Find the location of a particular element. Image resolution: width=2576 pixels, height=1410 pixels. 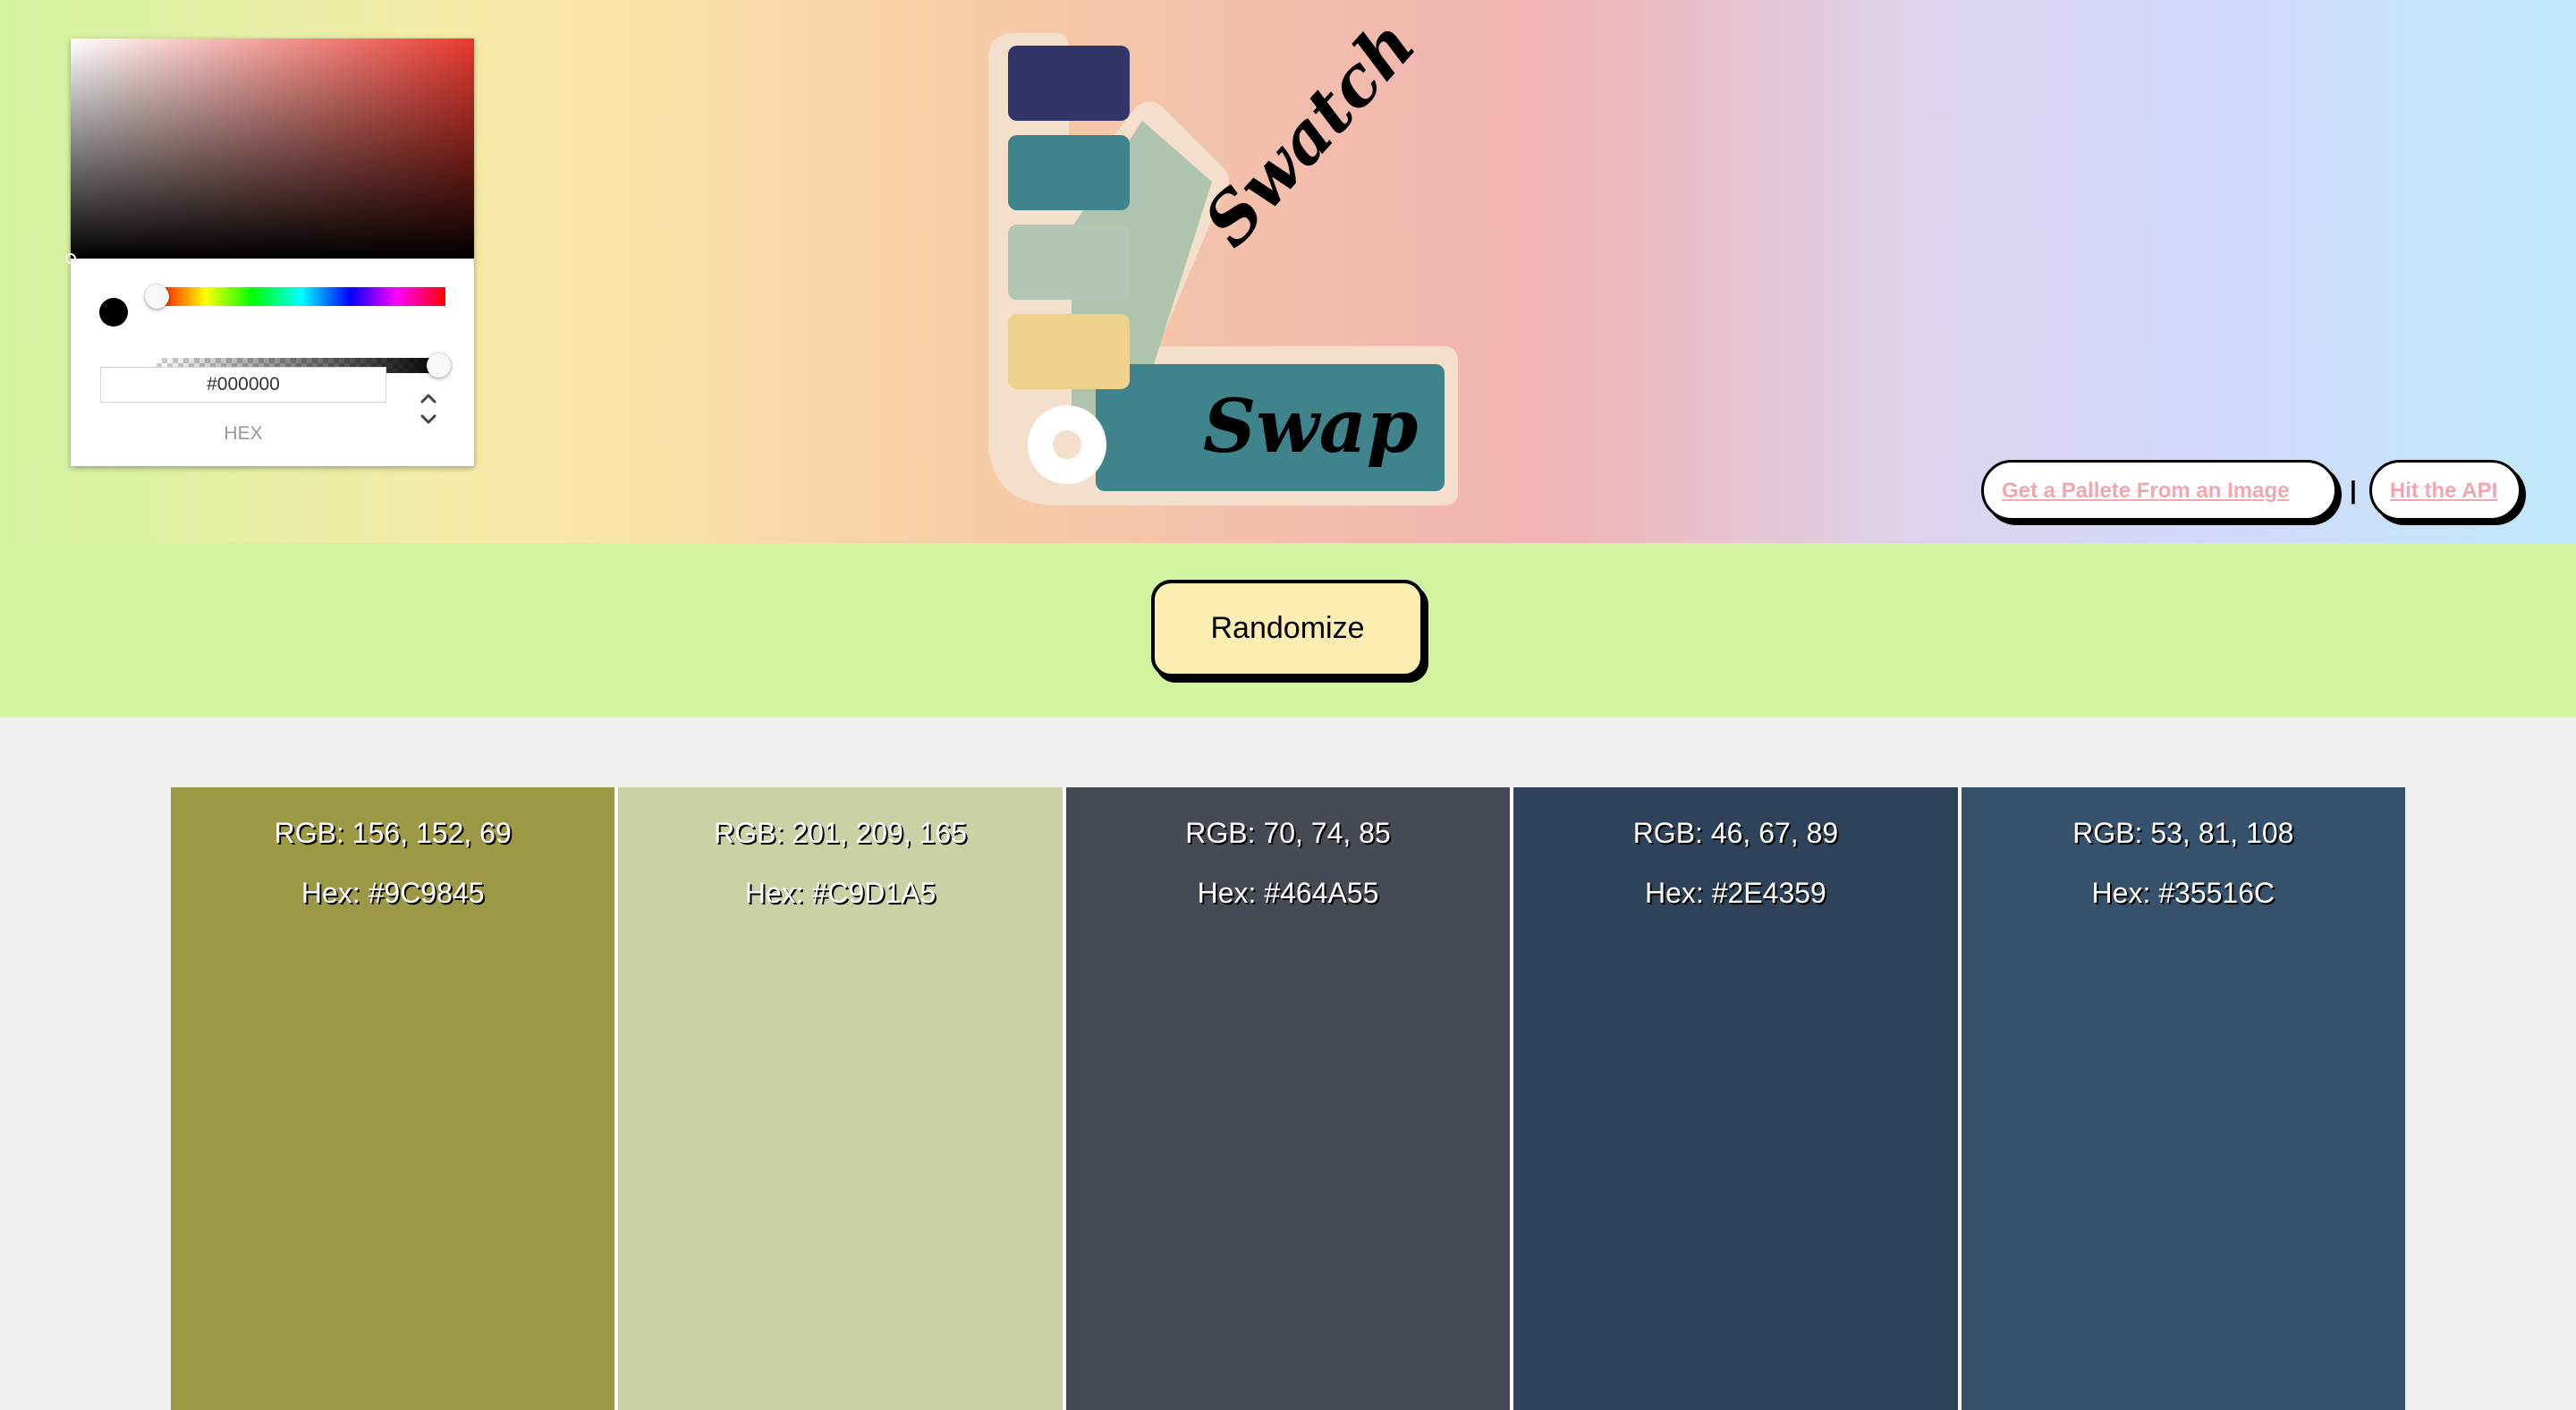

saturation-cursor is located at coordinates (70, 258).